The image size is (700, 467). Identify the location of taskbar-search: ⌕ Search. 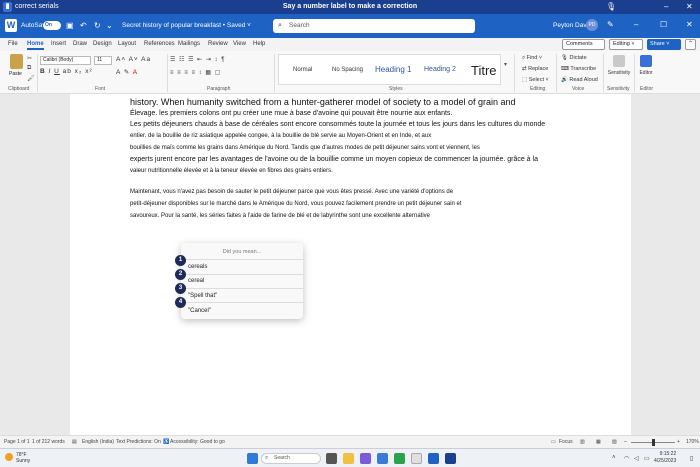
(291, 458).